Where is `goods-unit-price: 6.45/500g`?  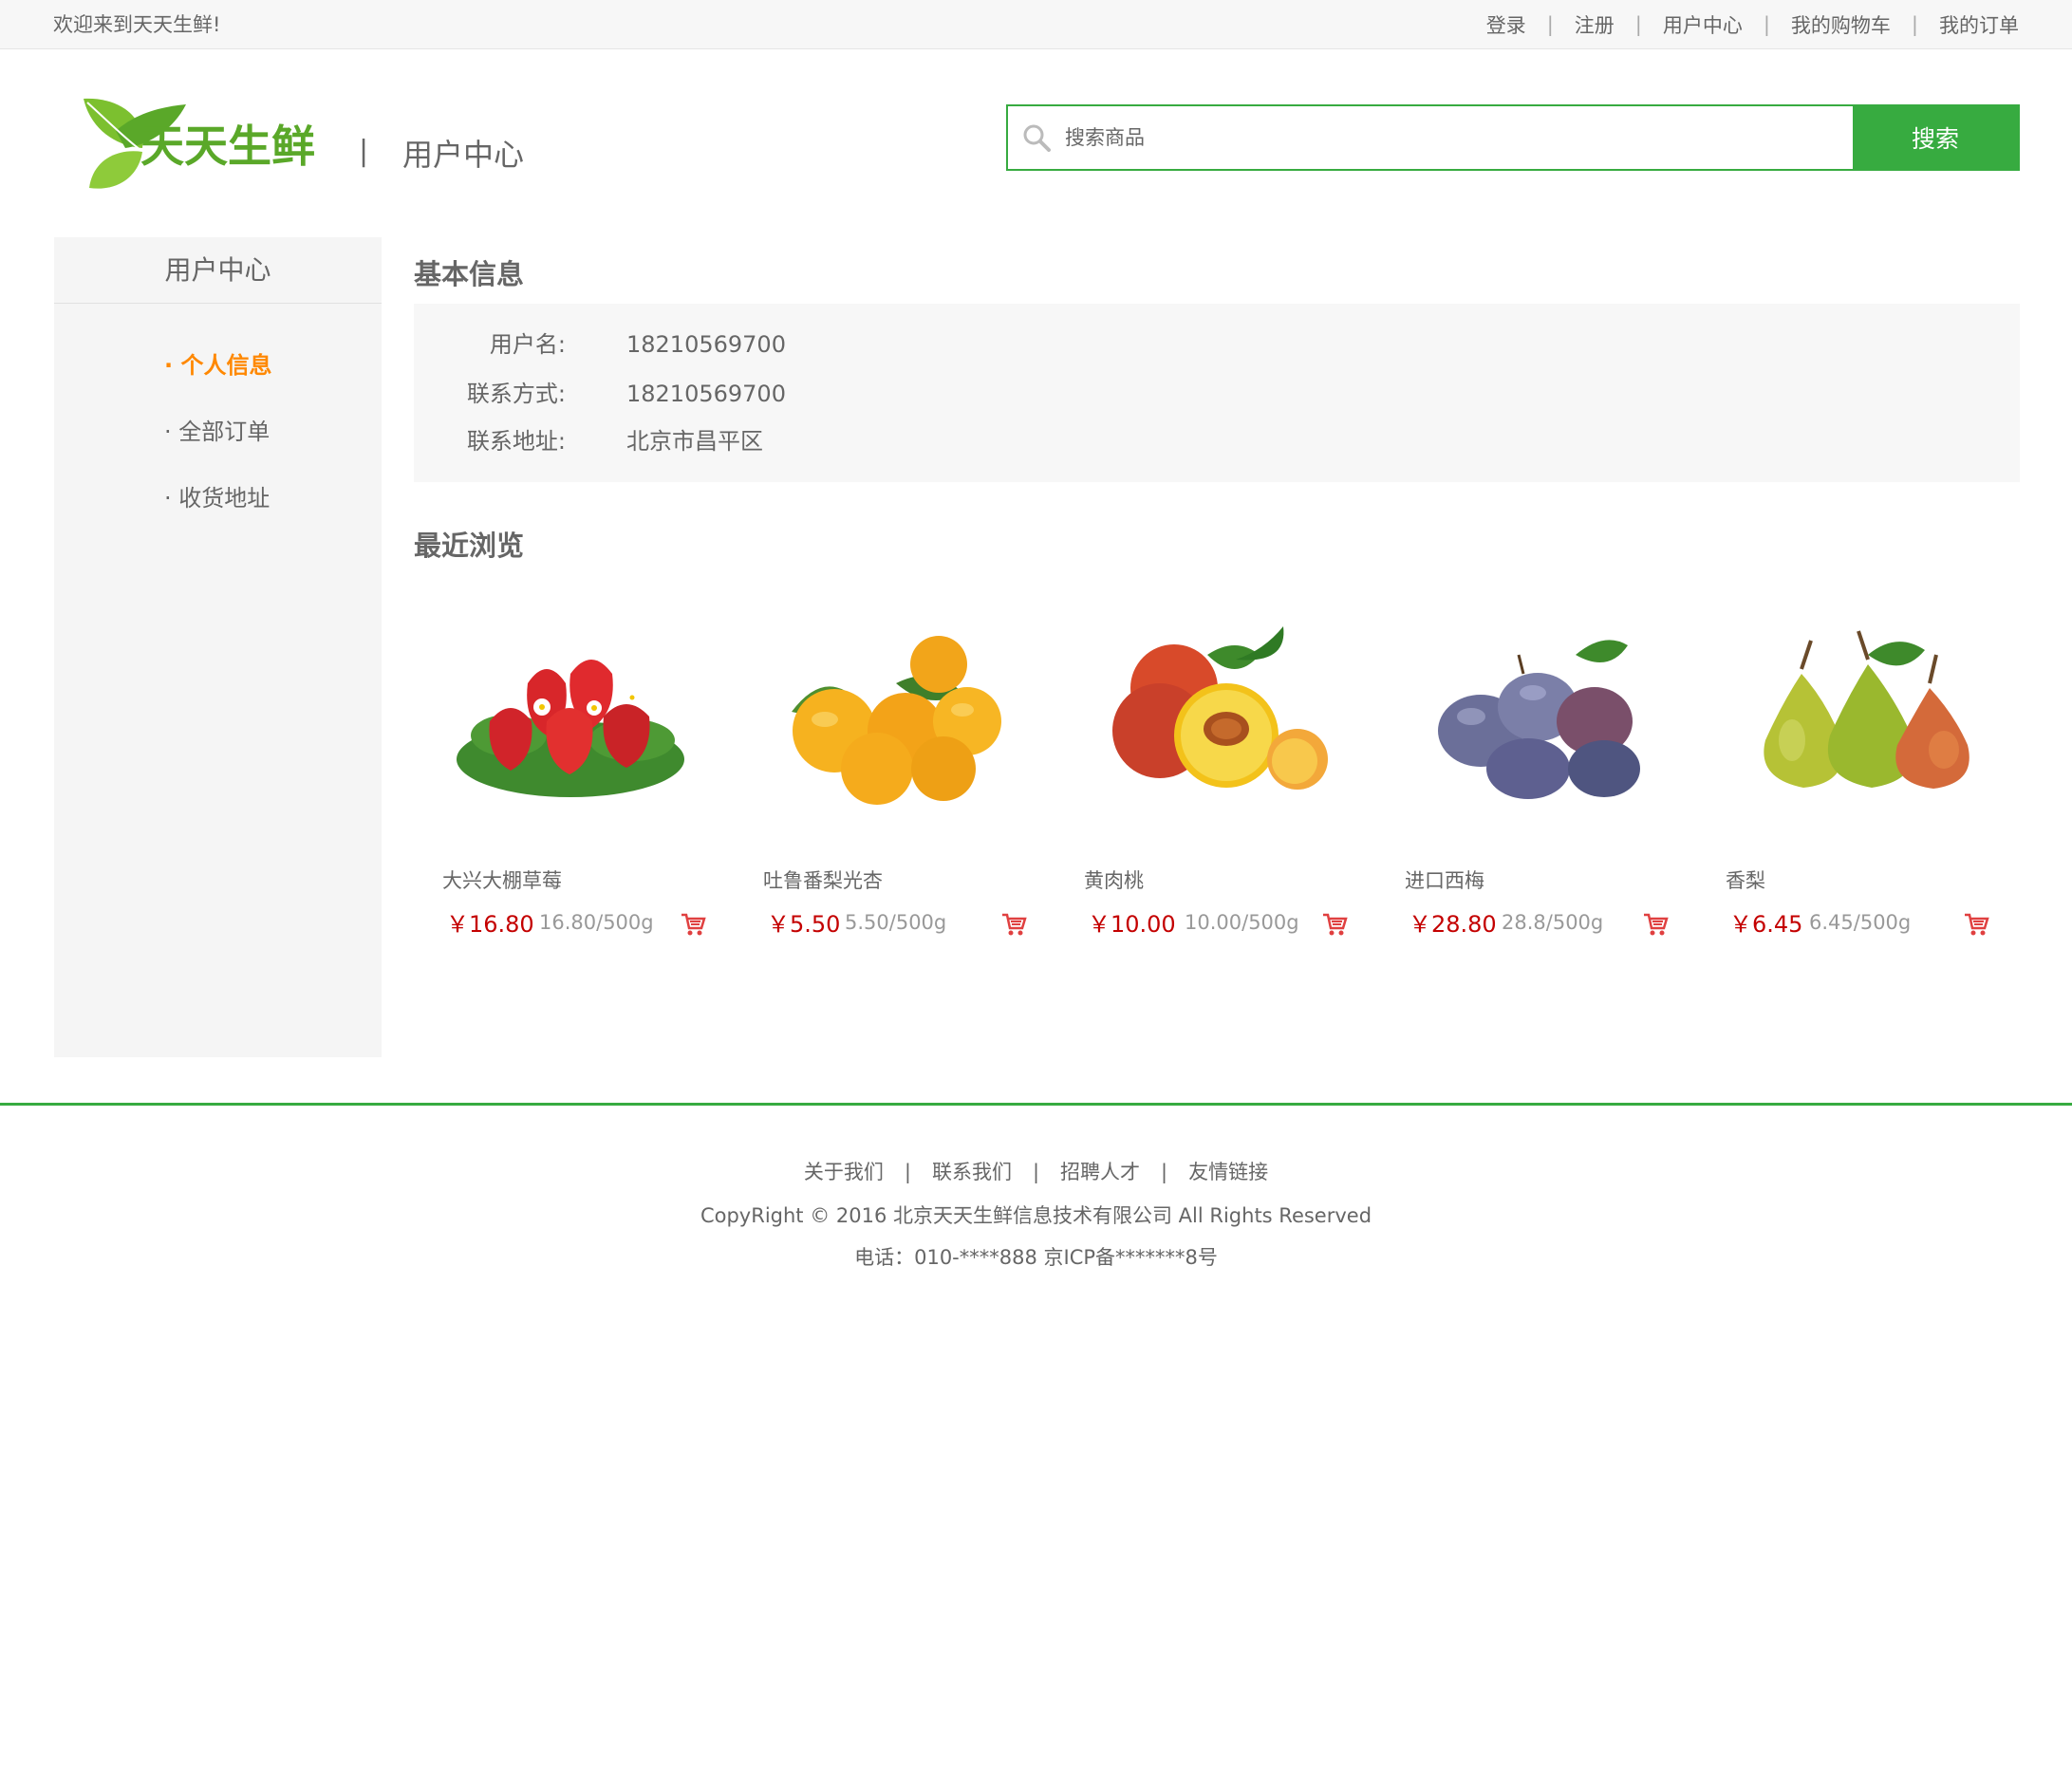
goods-unit-price: 6.45/500g is located at coordinates (1860, 923).